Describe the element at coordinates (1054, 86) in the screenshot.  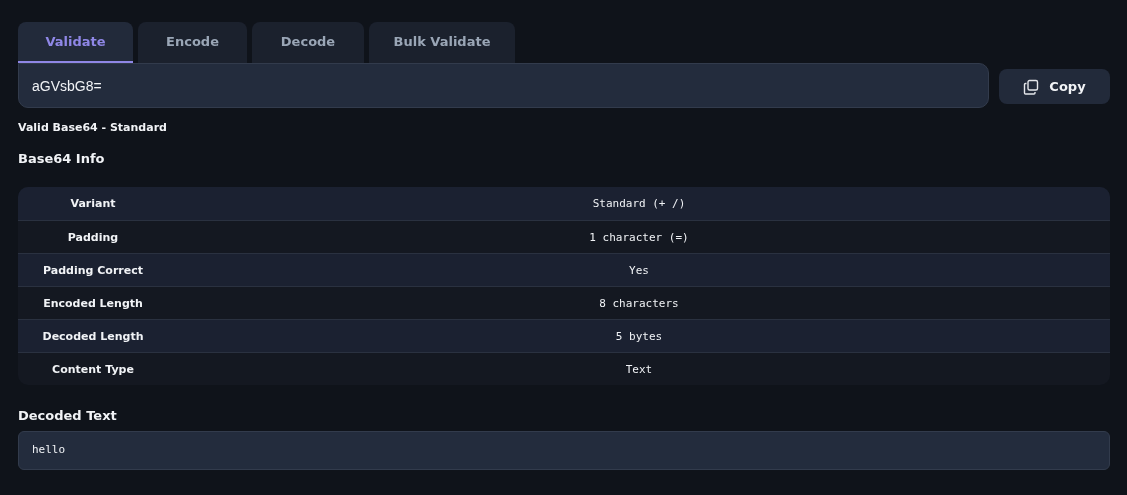
I see `copy-button: Copy` at that location.